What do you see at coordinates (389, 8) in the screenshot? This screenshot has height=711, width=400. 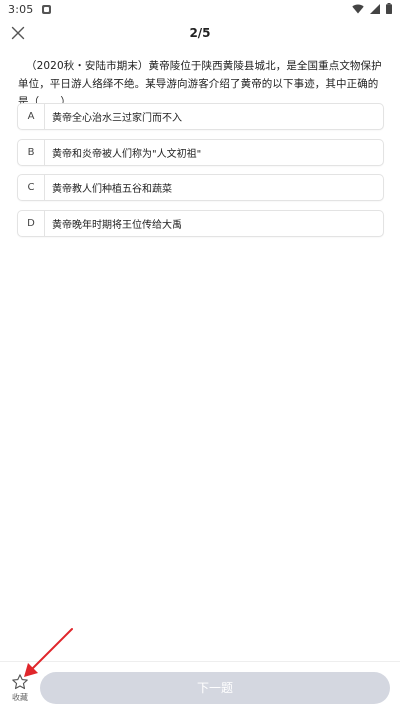 I see `battery-icon` at bounding box center [389, 8].